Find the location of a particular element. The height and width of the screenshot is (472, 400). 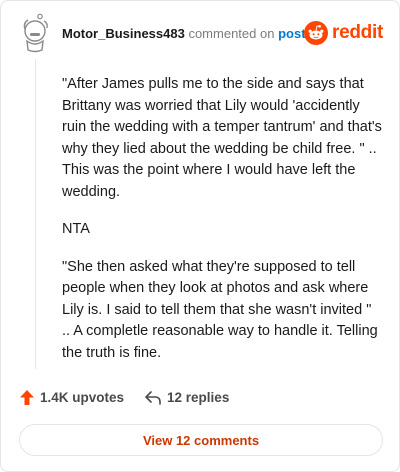

reply-arrow-icon is located at coordinates (153, 397).